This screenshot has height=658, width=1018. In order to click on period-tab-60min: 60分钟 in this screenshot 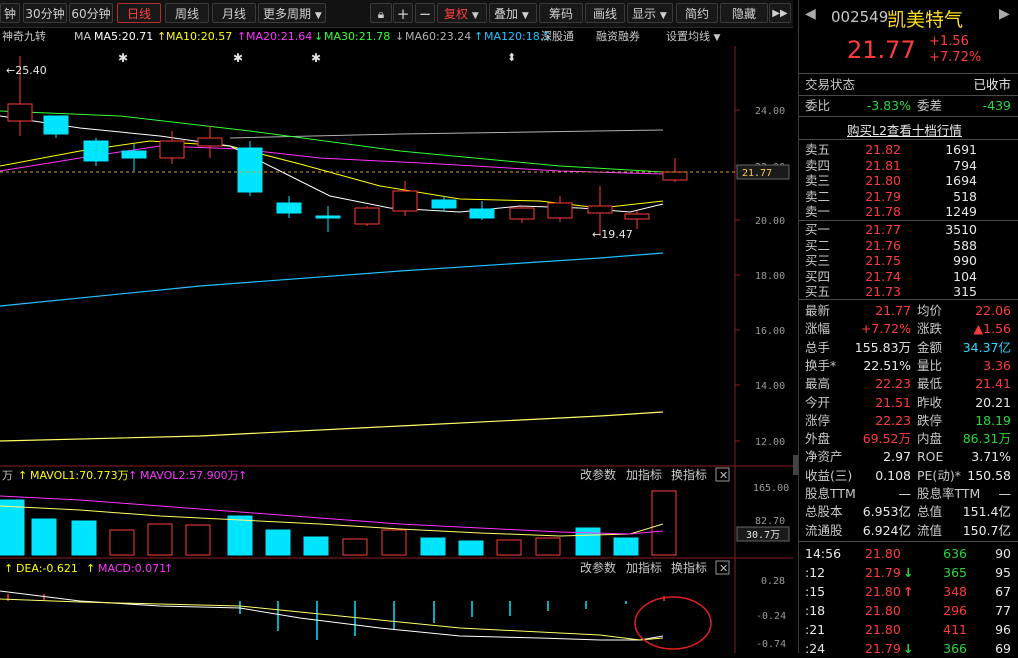, I will do `click(91, 13)`.